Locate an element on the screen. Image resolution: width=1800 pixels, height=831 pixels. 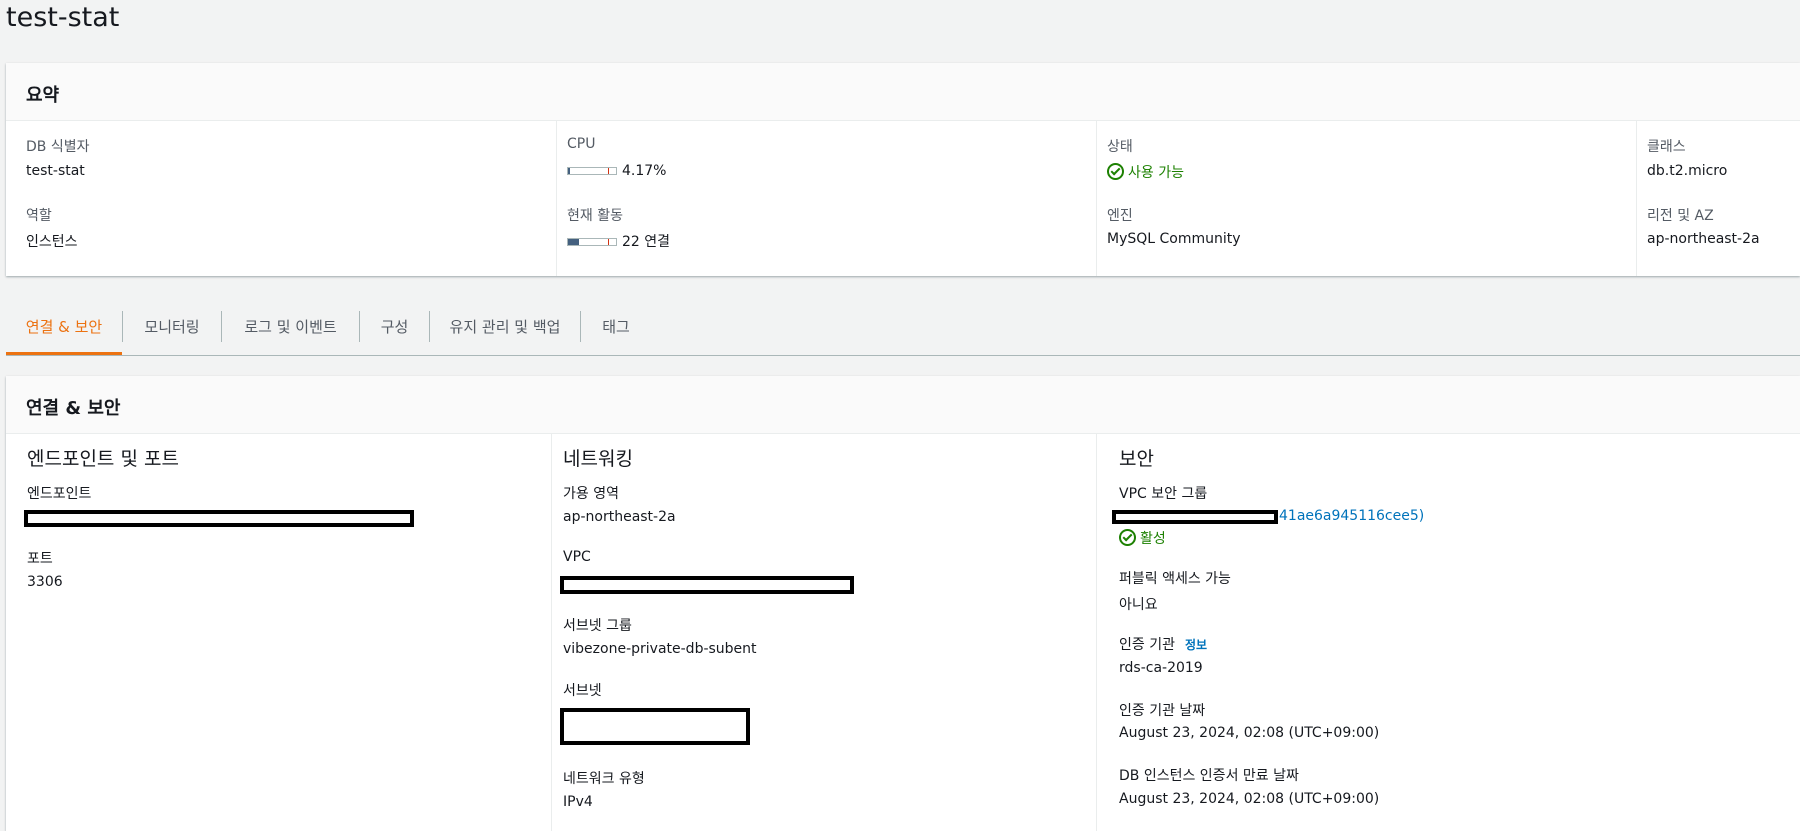
ca-info-link: 정보 is located at coordinates (1196, 645).